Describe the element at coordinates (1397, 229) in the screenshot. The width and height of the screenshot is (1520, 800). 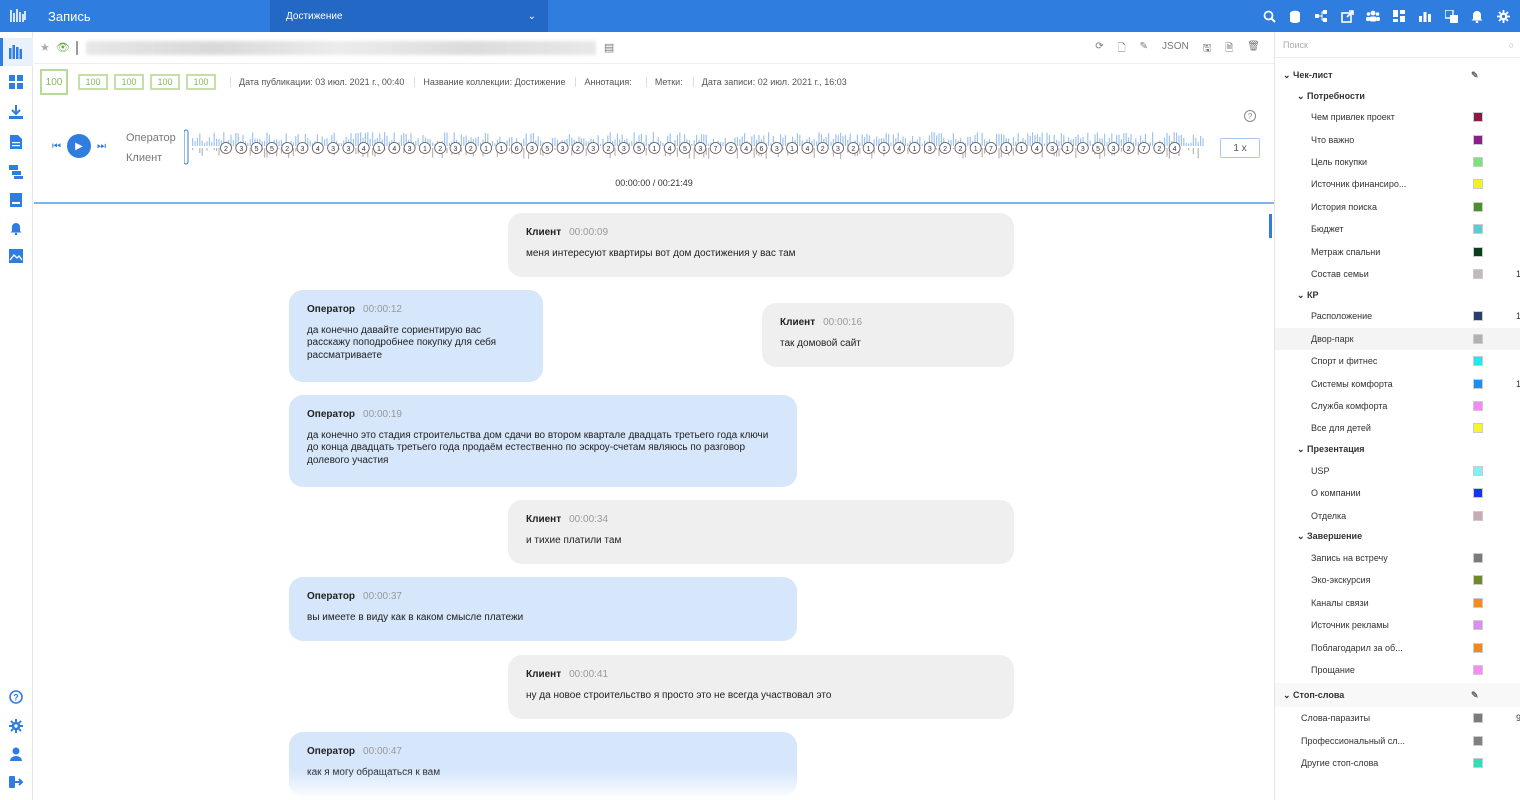
I see `checklist-item: Бюджет` at that location.